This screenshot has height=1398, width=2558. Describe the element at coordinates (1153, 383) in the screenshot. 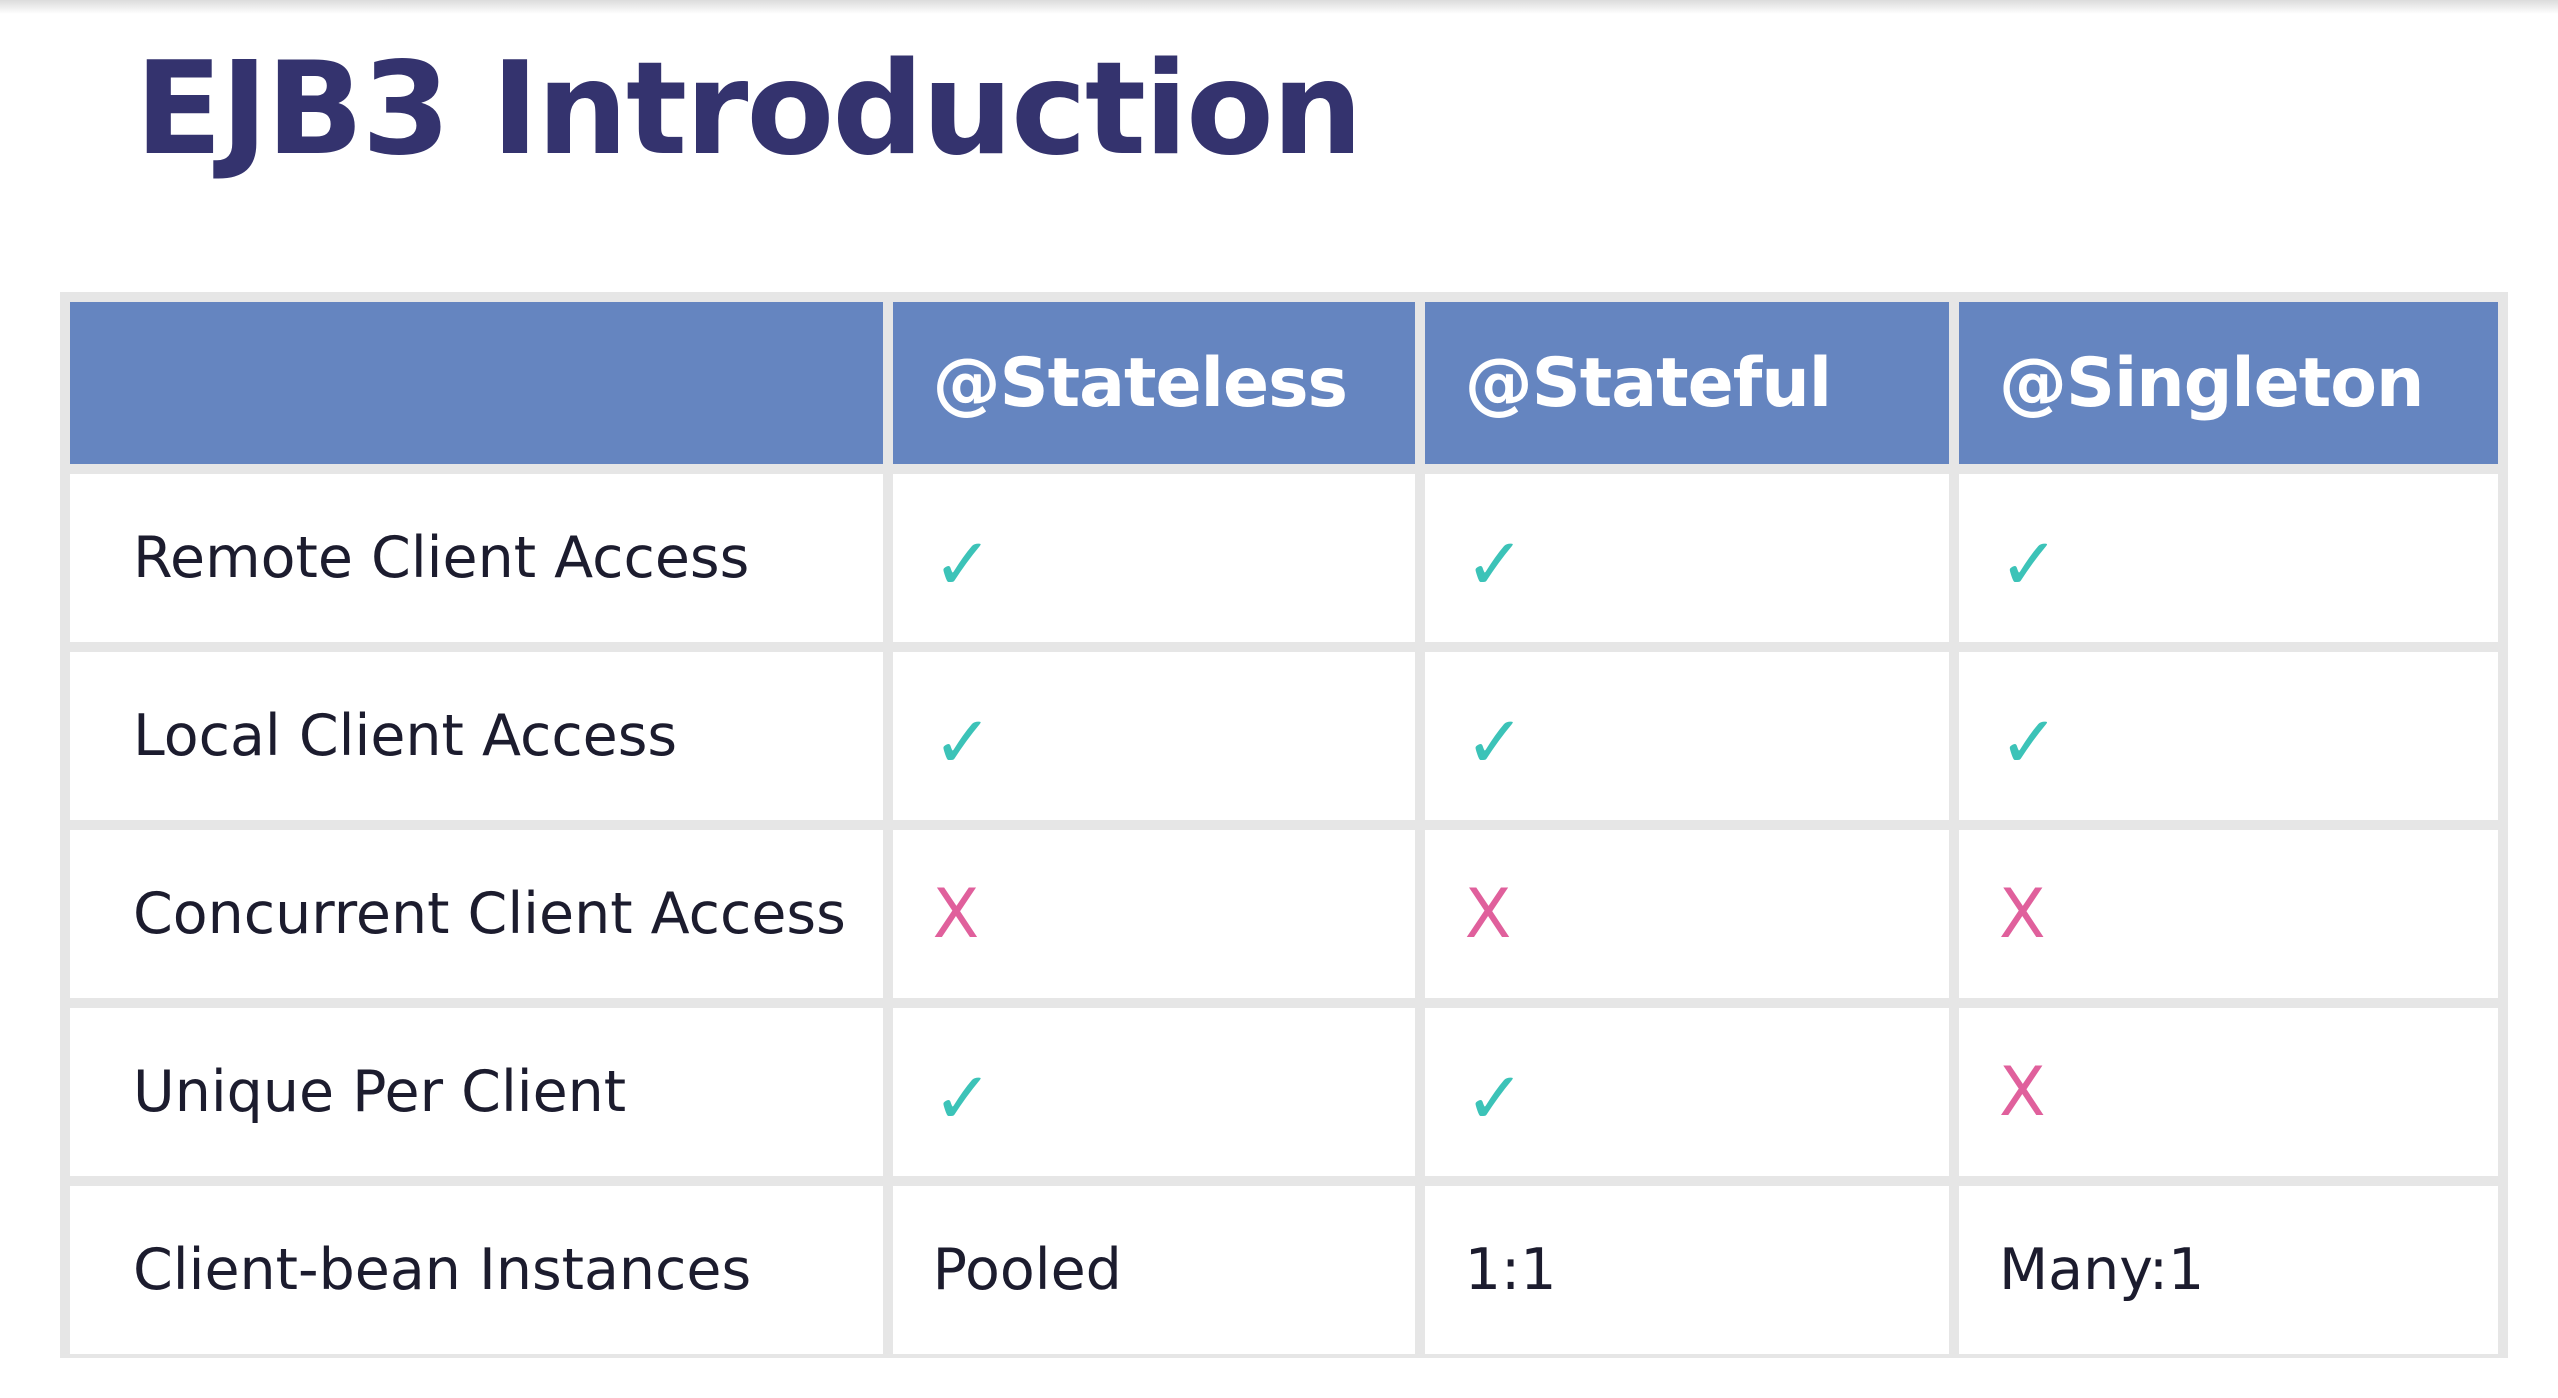

I see `header-cell-stateless: @Stateless` at that location.